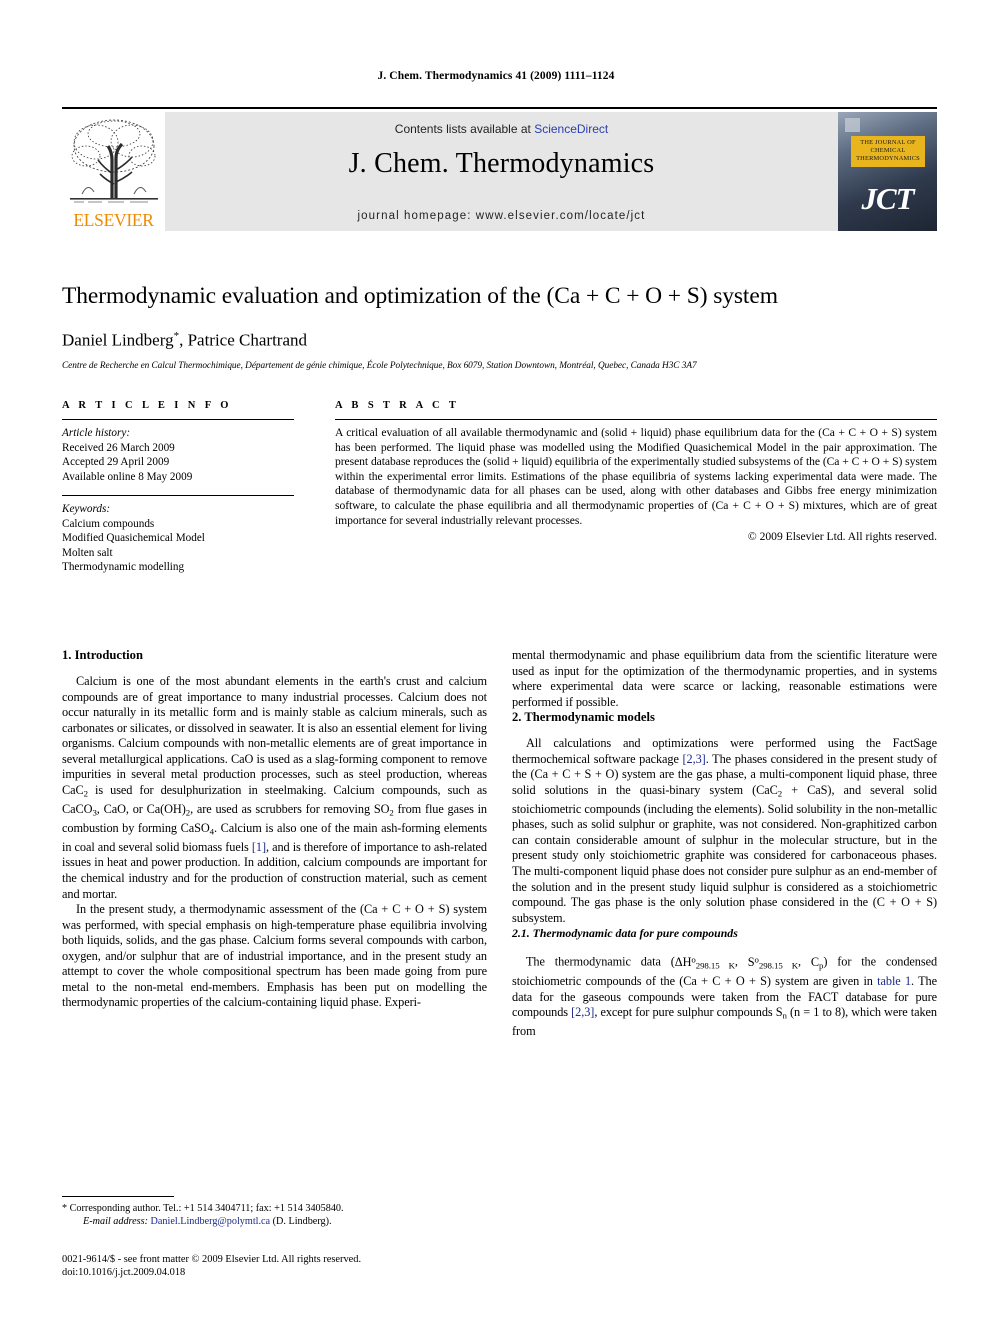  I want to click on sciencedirect-link: ScienceDirect, so click(571, 129).